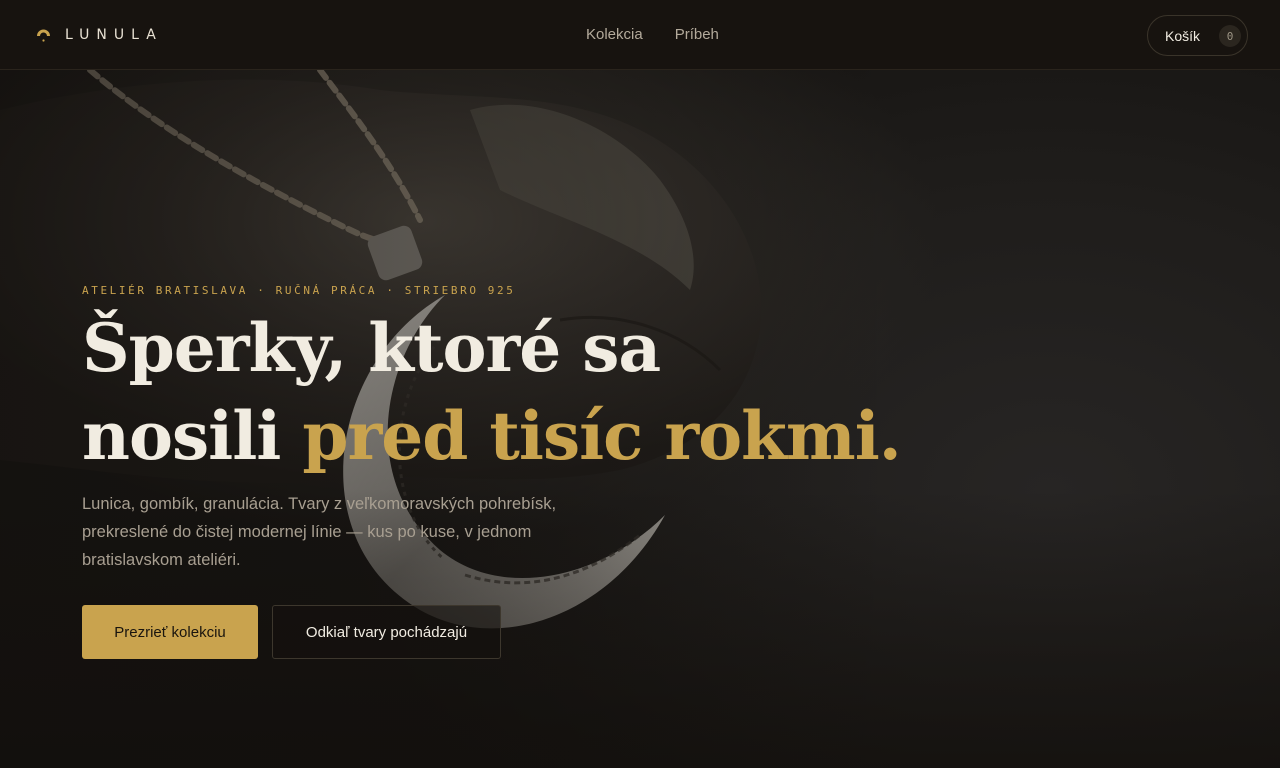  Describe the element at coordinates (371, 348) in the screenshot. I see `headline-line-1: Šperky, ktoré sa` at that location.